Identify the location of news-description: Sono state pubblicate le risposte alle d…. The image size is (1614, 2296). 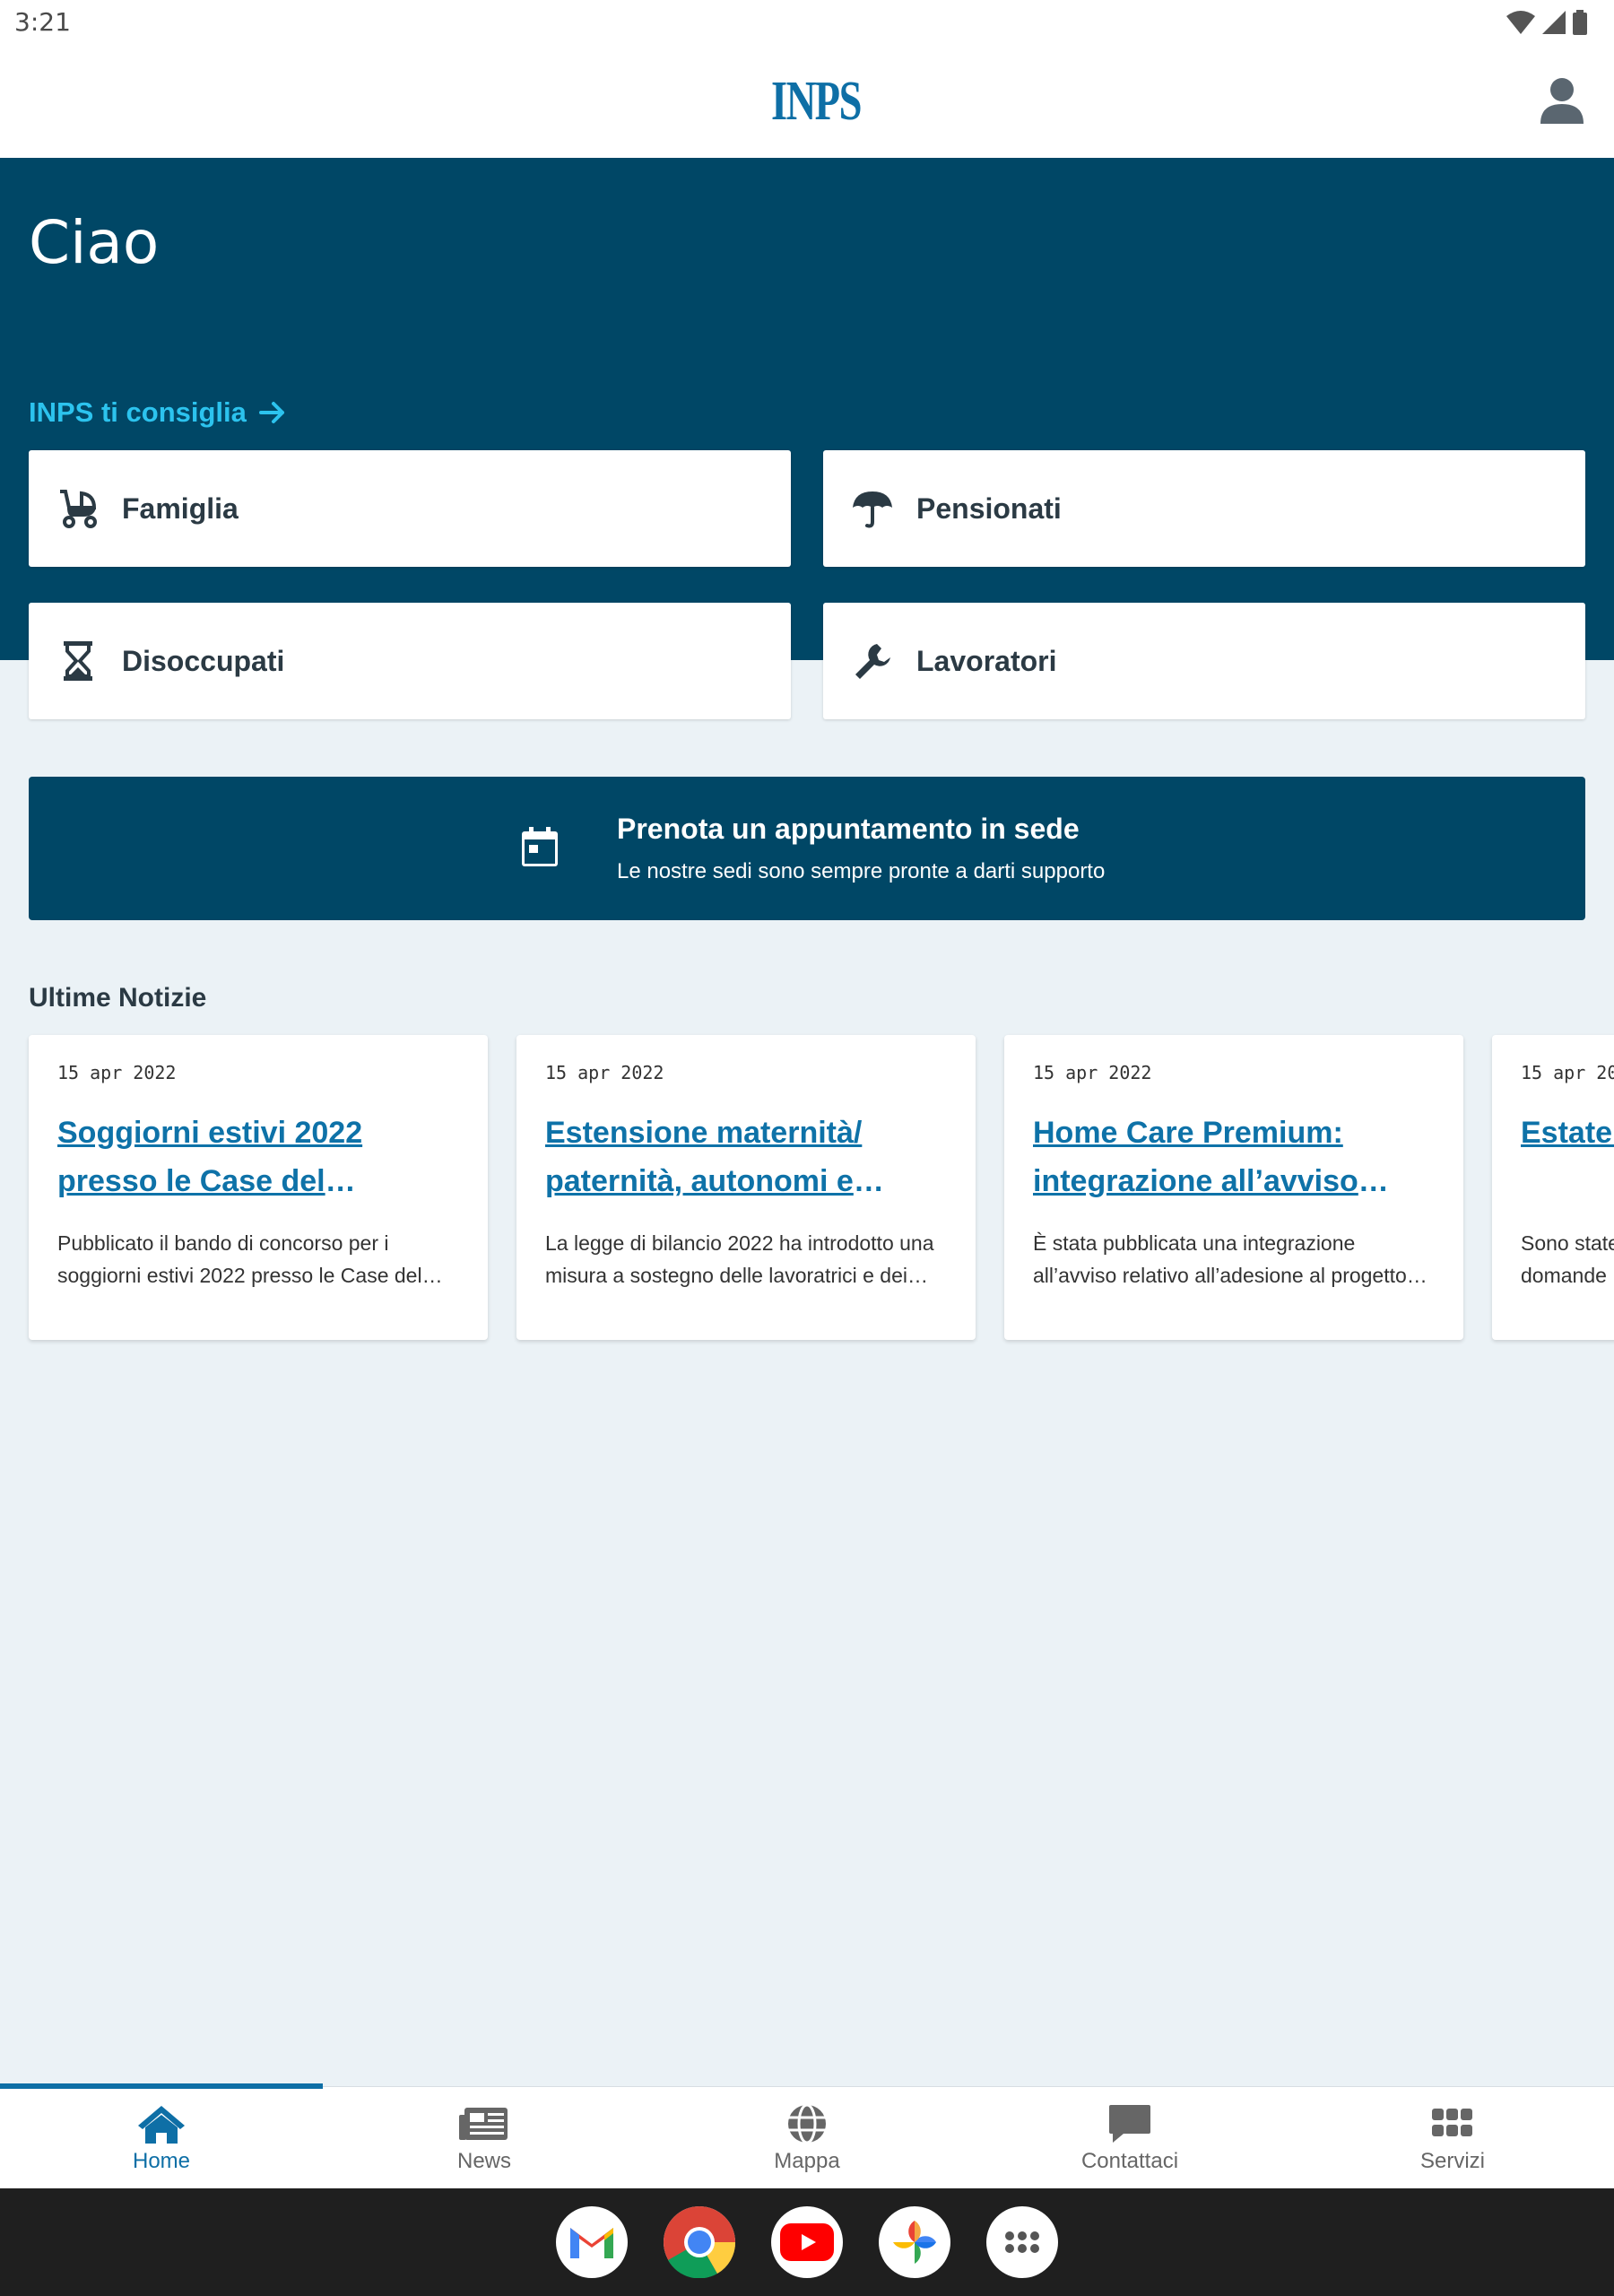
(1567, 1259).